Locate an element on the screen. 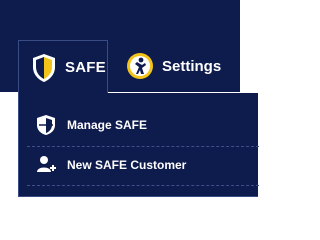 This screenshot has width=320, height=240. tab-settings: Settings is located at coordinates (174, 66).